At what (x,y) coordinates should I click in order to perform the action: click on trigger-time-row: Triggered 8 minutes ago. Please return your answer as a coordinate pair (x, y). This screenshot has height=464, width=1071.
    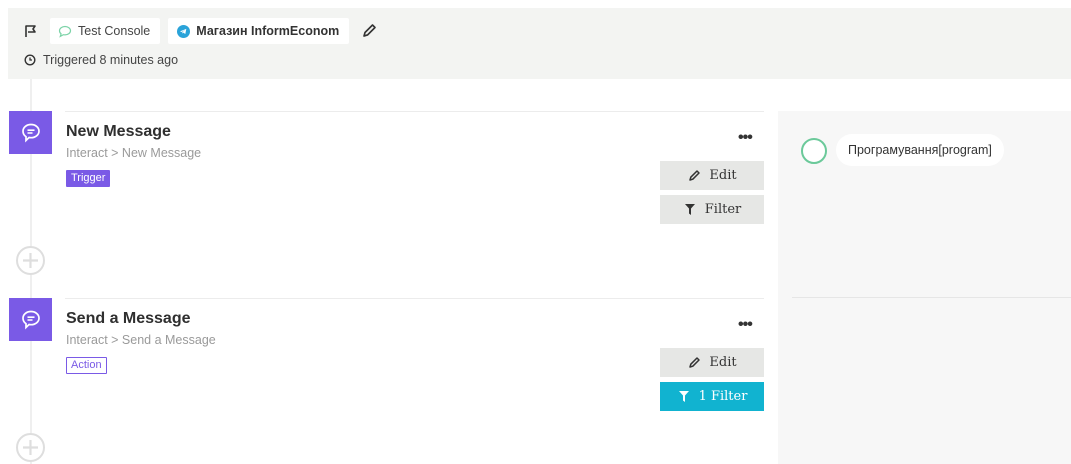
    Looking at the image, I should click on (101, 60).